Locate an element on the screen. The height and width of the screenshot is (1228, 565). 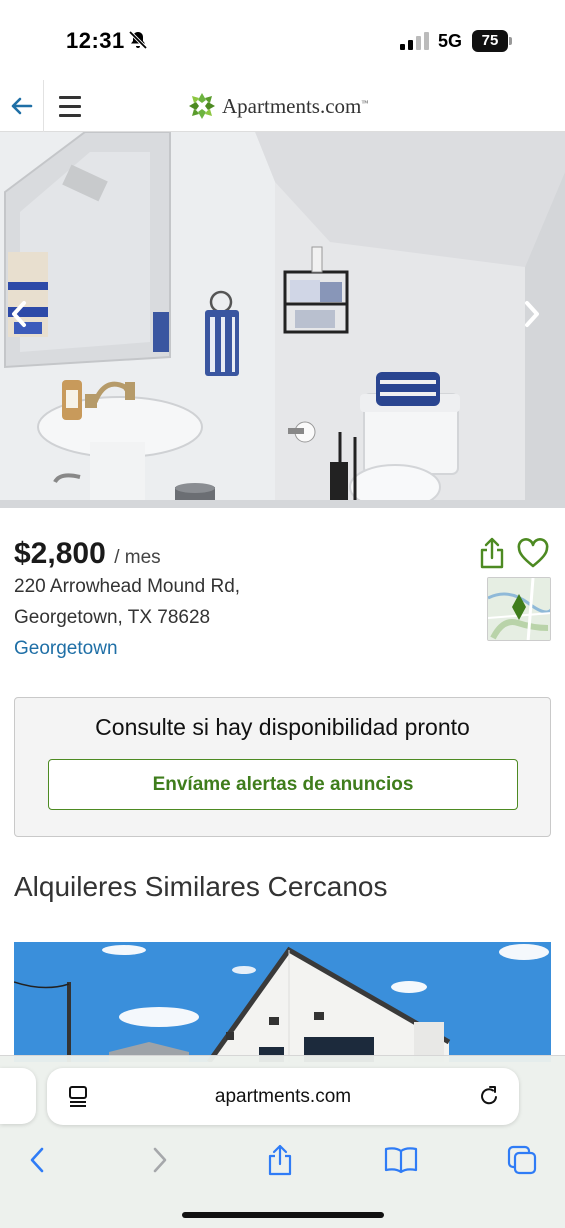
next-photo-button is located at coordinates (538, 320).